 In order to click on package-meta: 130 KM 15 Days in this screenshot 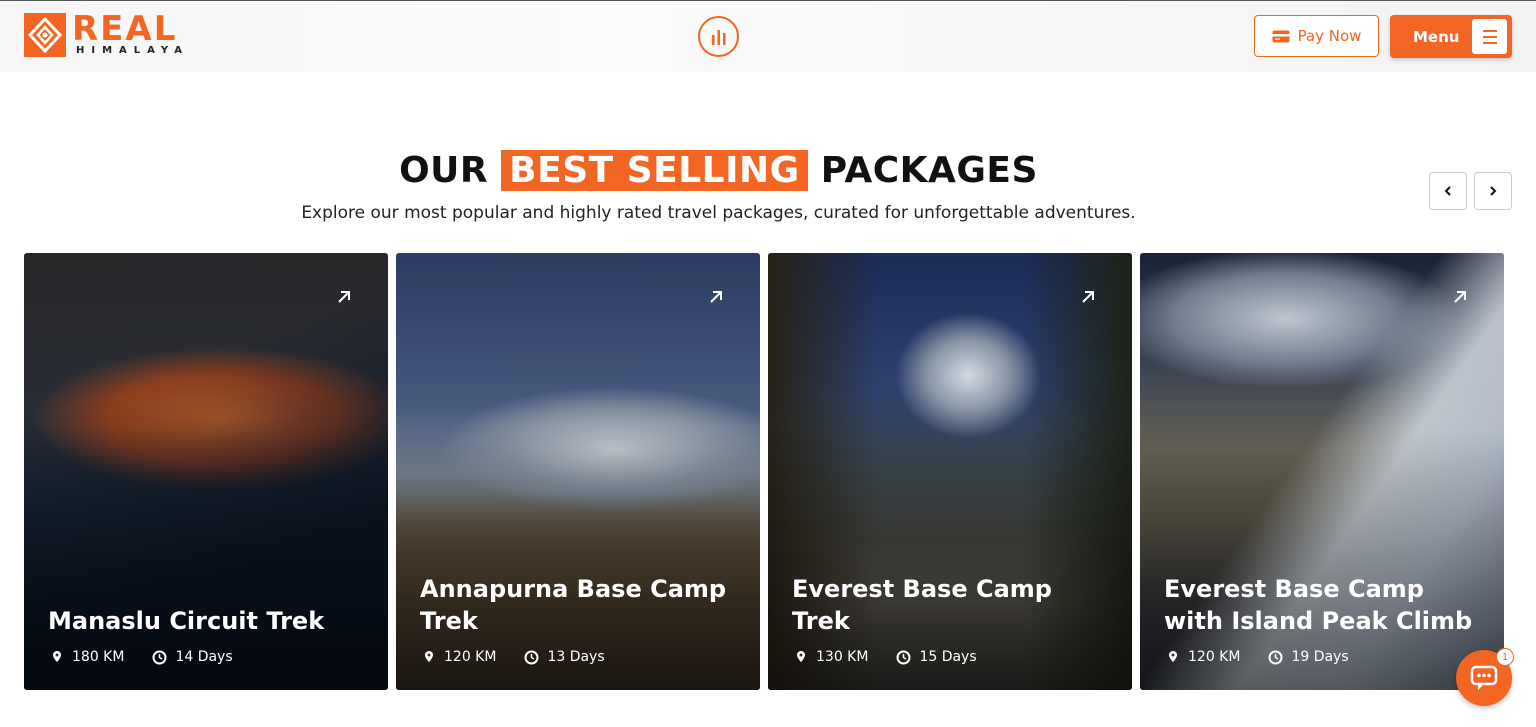, I will do `click(885, 657)`.